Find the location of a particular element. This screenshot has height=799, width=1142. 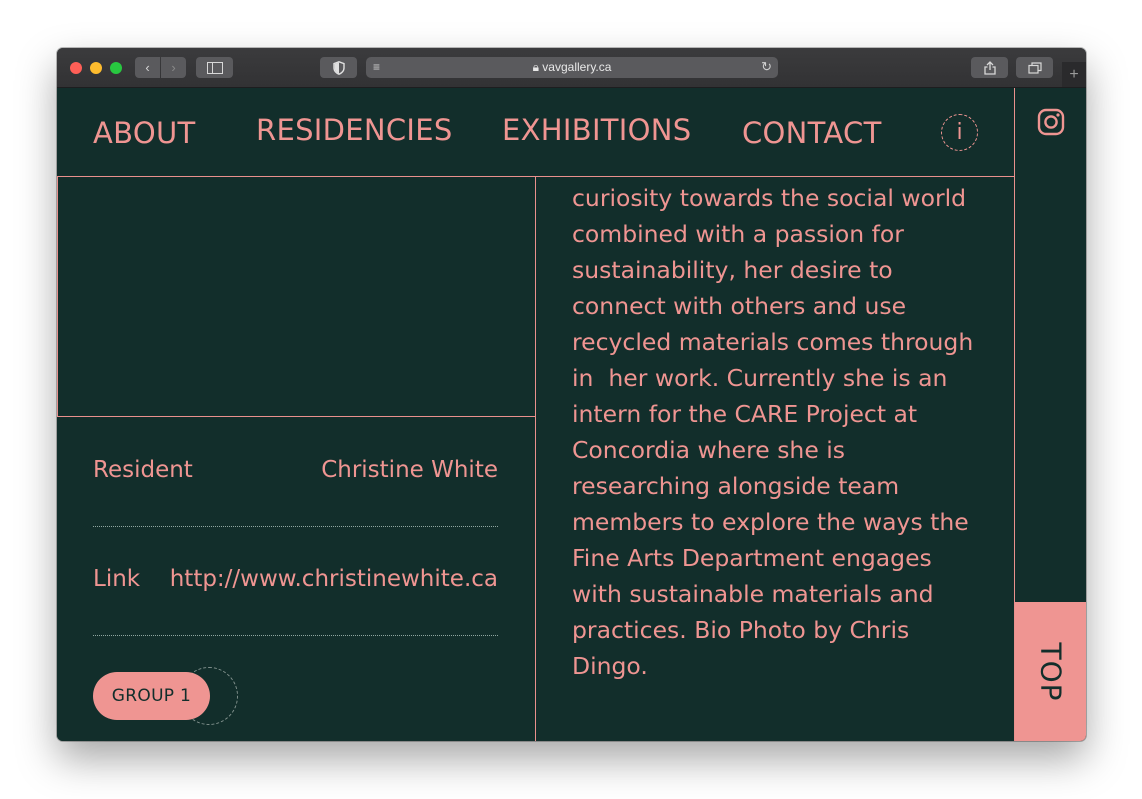

resident-label: Resident is located at coordinates (143, 470).